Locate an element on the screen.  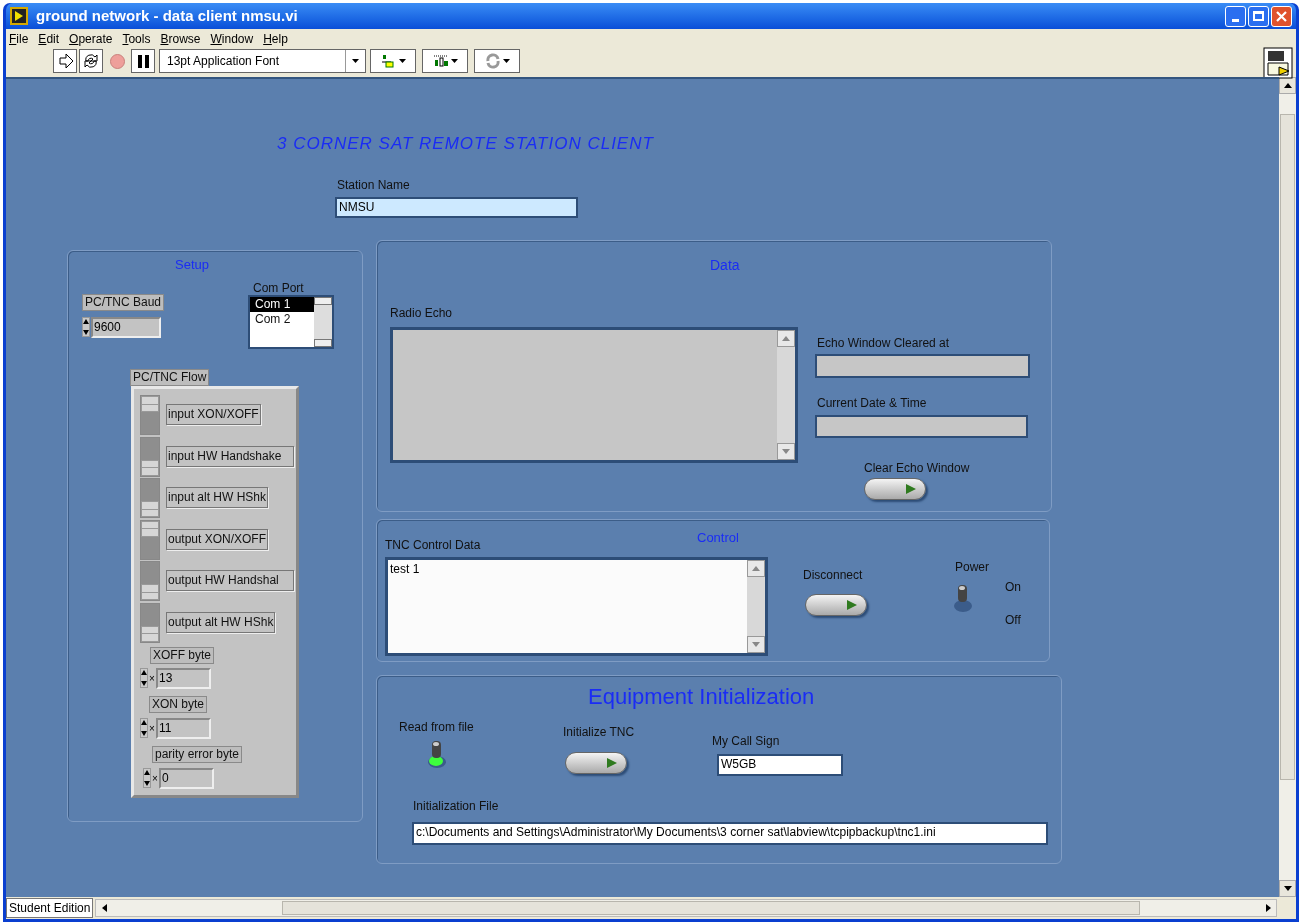
radio-echo-textbox is located at coordinates (594, 395).